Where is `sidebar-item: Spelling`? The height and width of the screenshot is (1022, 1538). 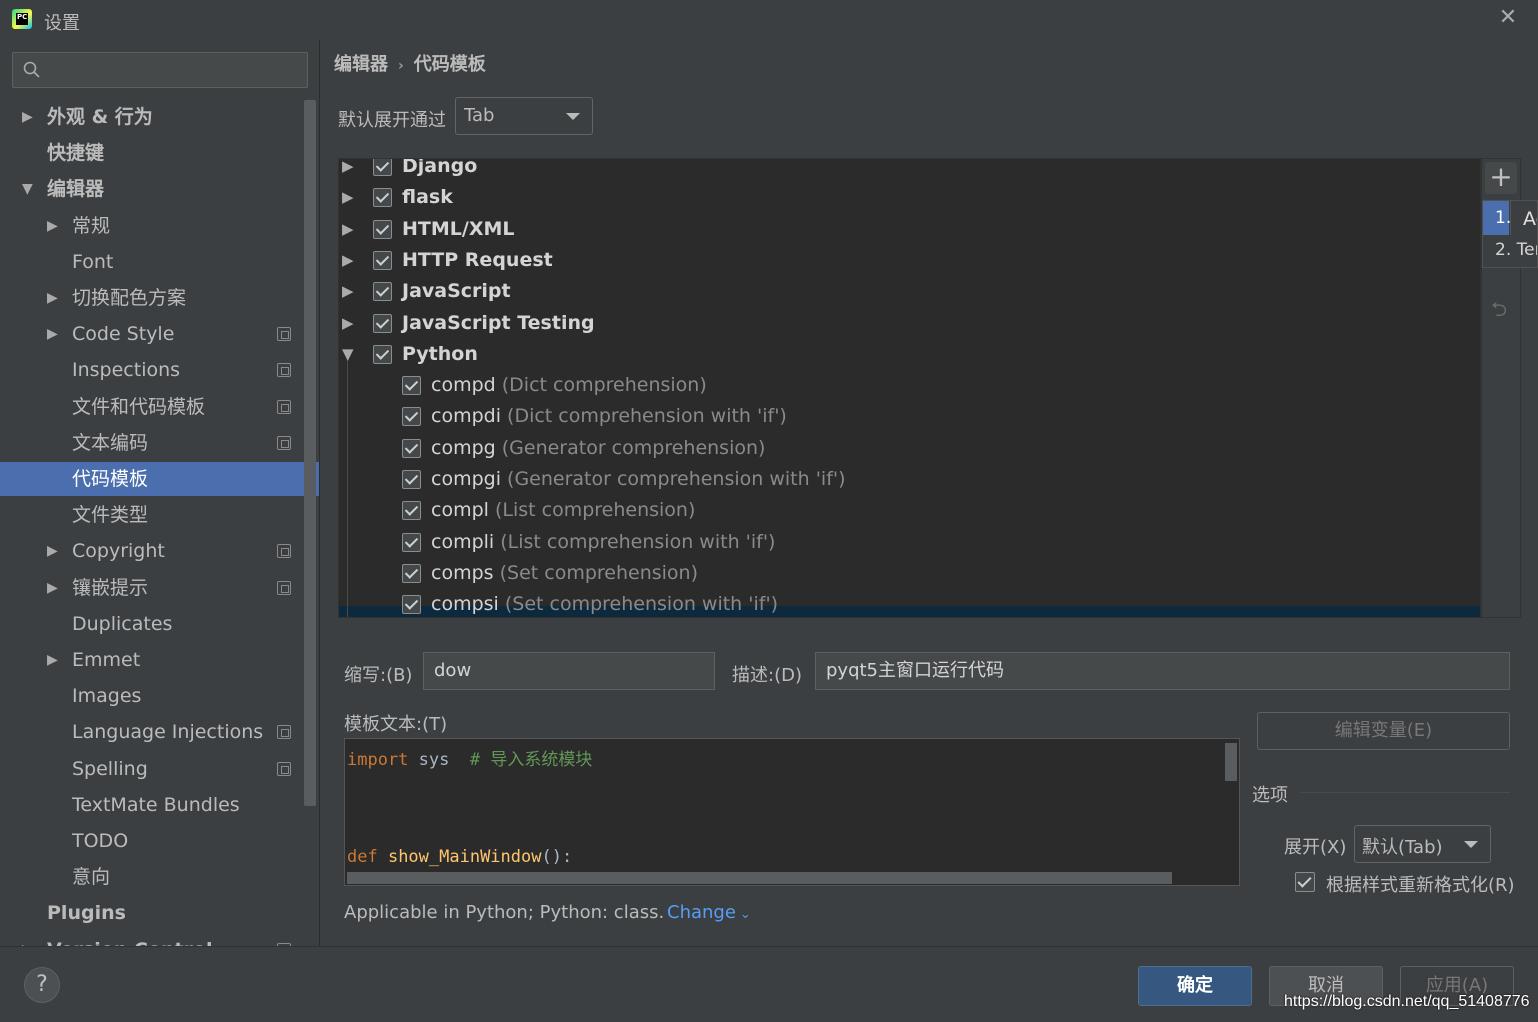 sidebar-item: Spelling is located at coordinates (160, 769).